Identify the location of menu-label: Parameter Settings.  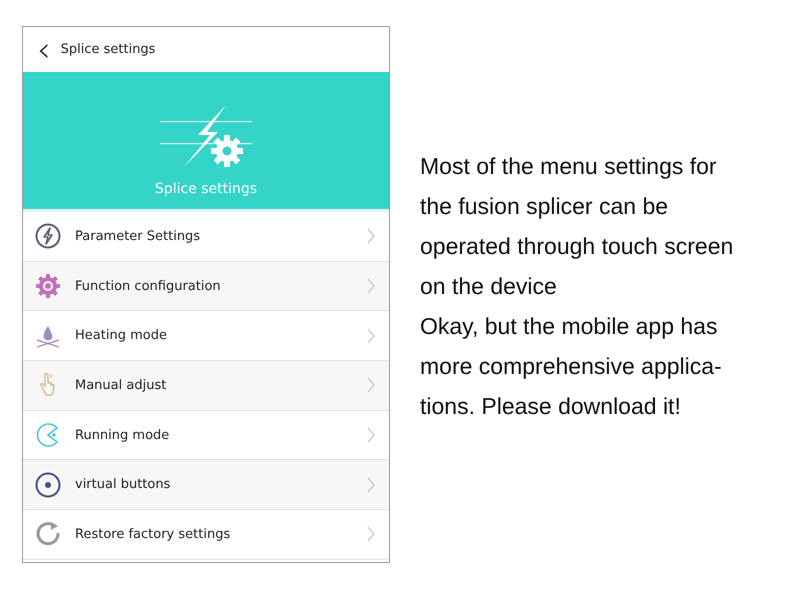
(138, 236).